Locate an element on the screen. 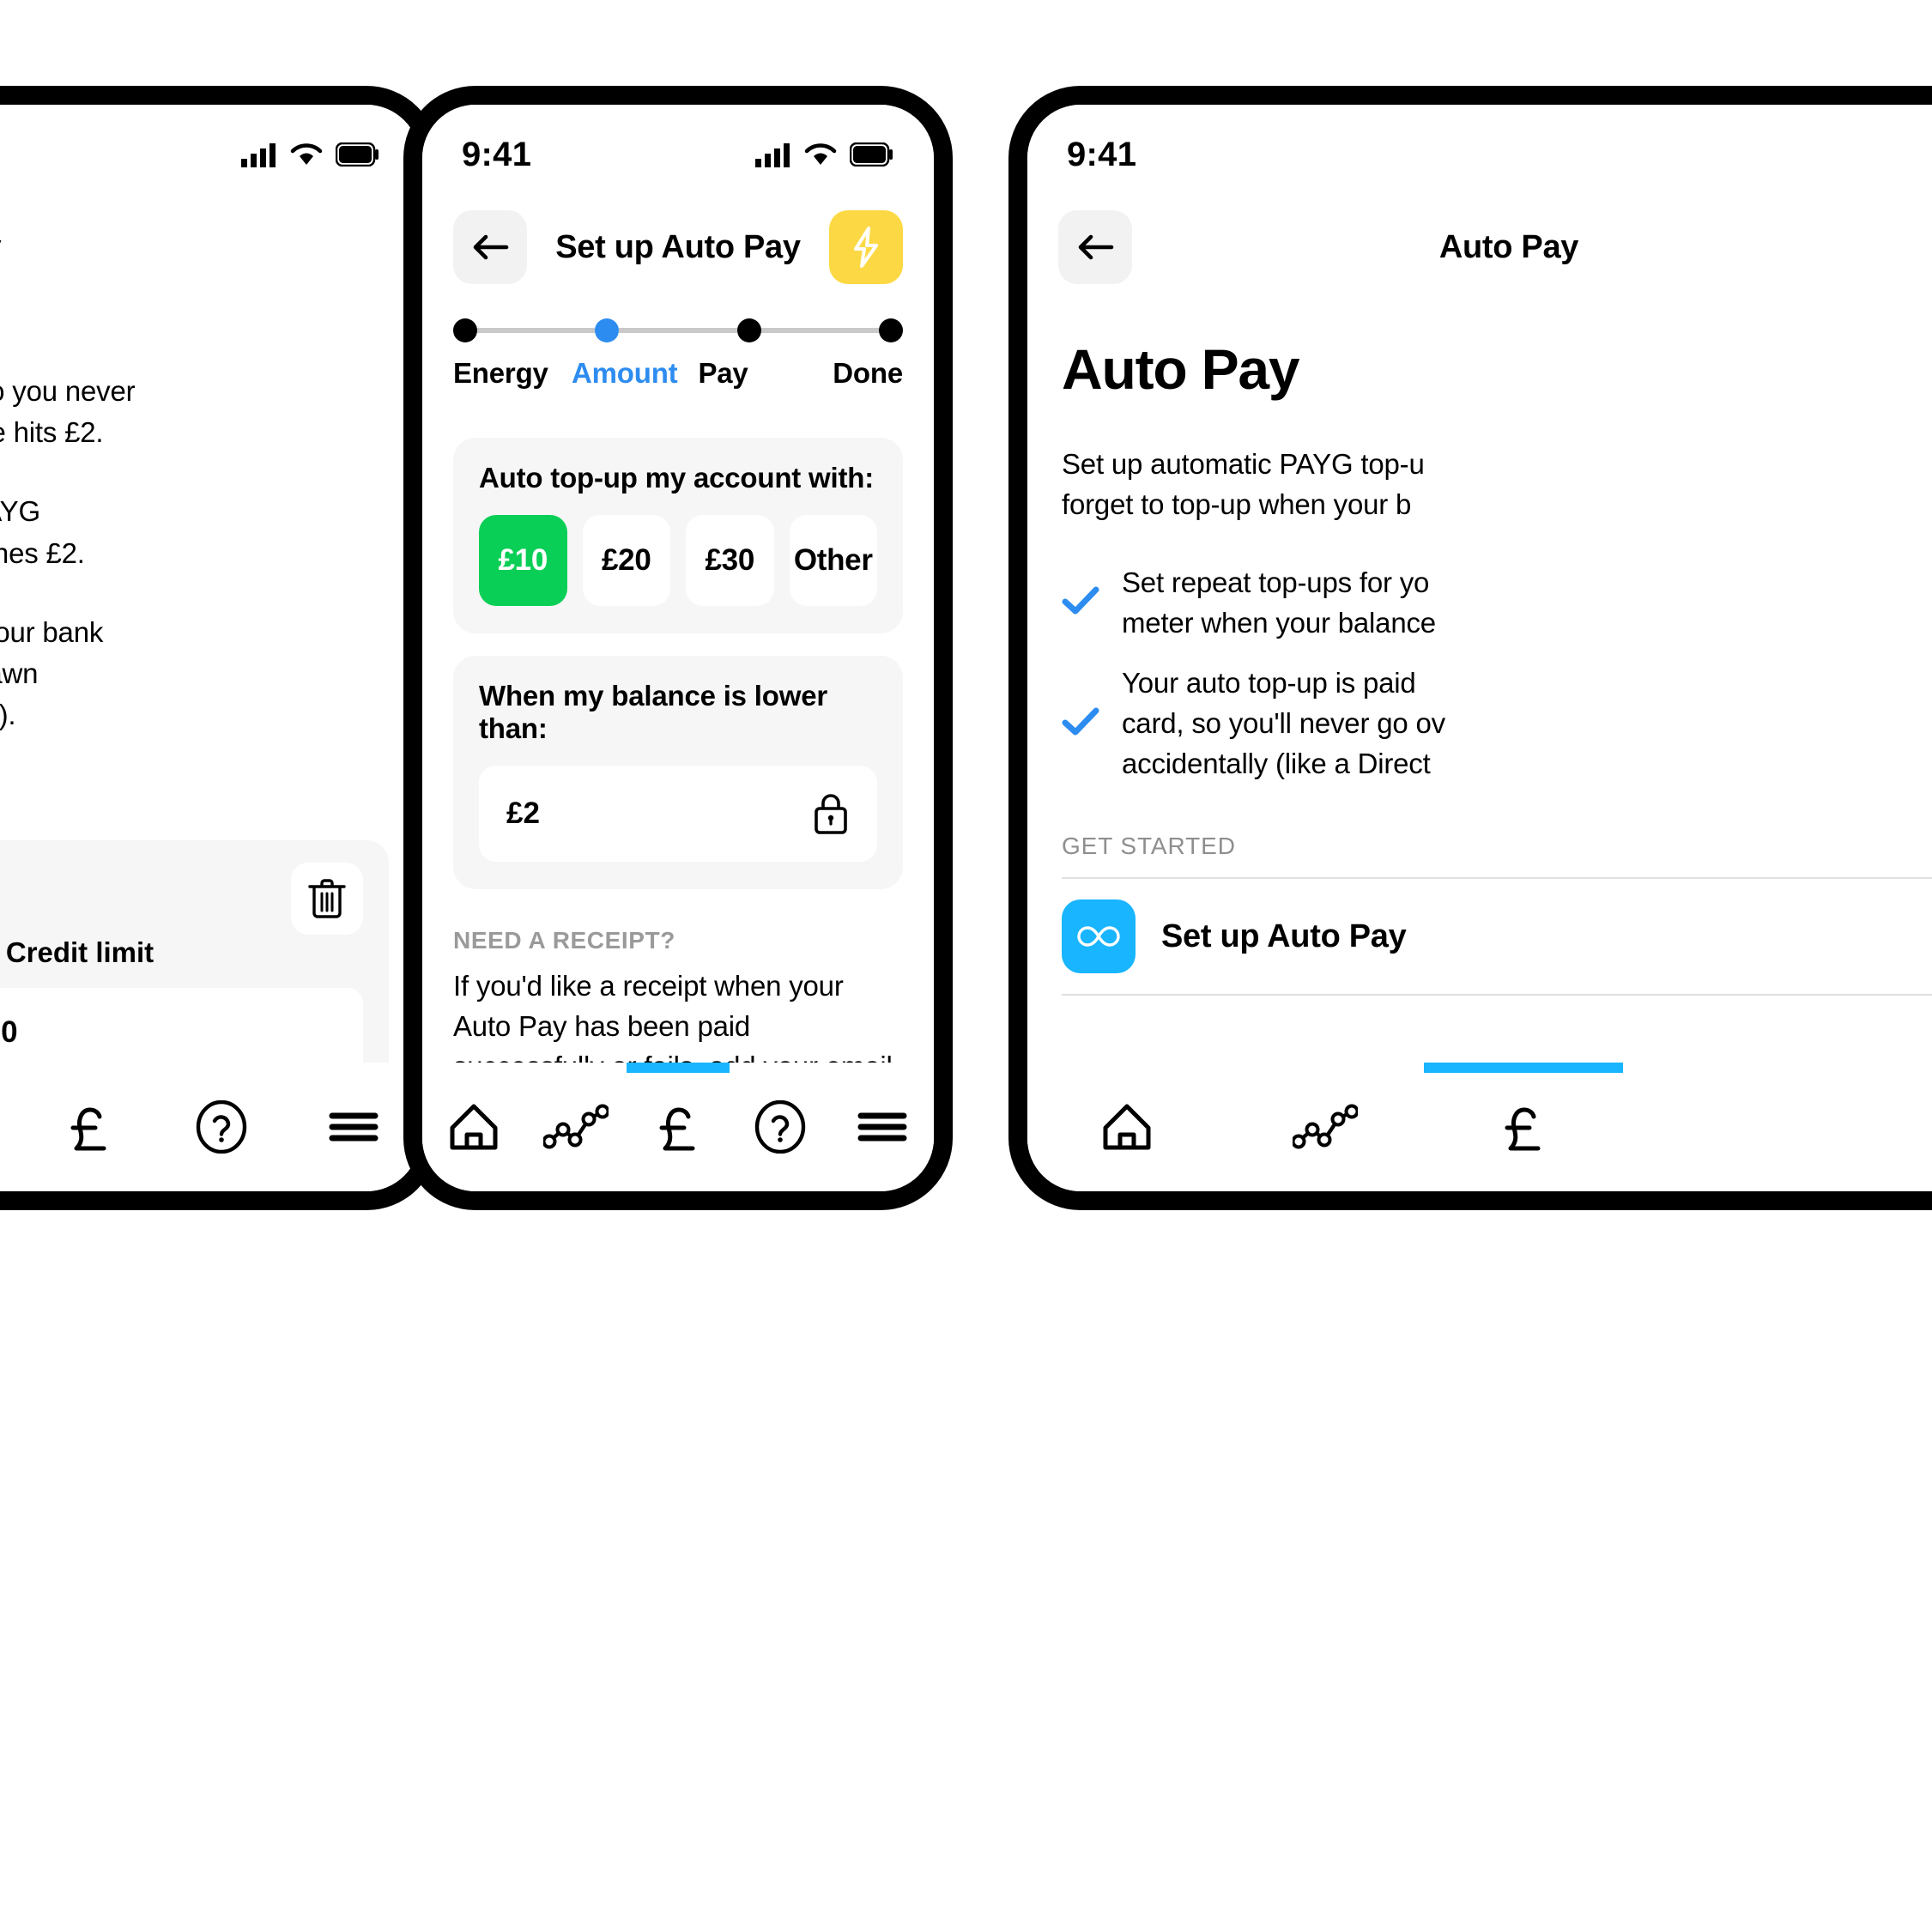 The image size is (1932, 1932). left-paragraph-3-line-2: ll never go overdrawn is located at coordinates (19, 673).